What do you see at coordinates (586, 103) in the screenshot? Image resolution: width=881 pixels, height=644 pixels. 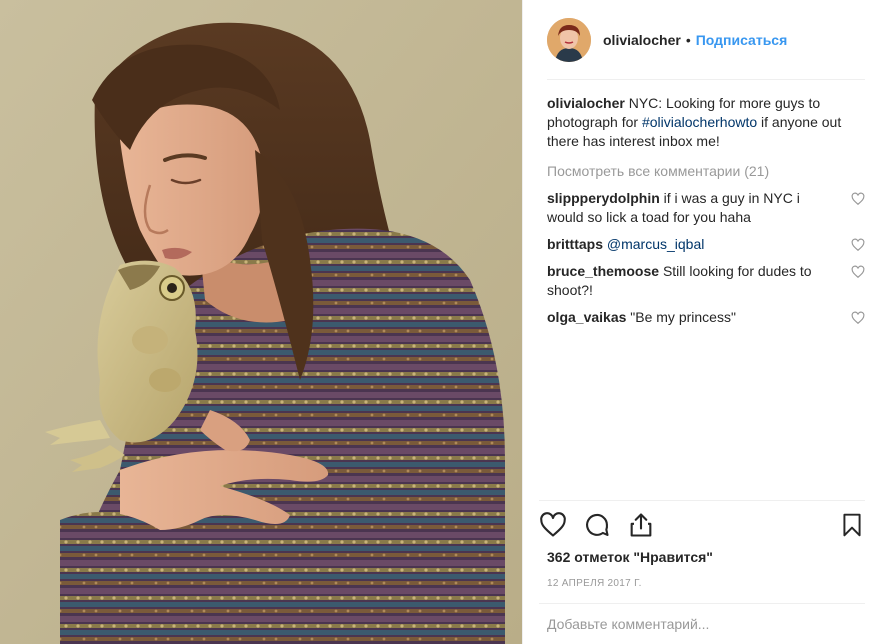 I see `caption-username: olivialocher` at bounding box center [586, 103].